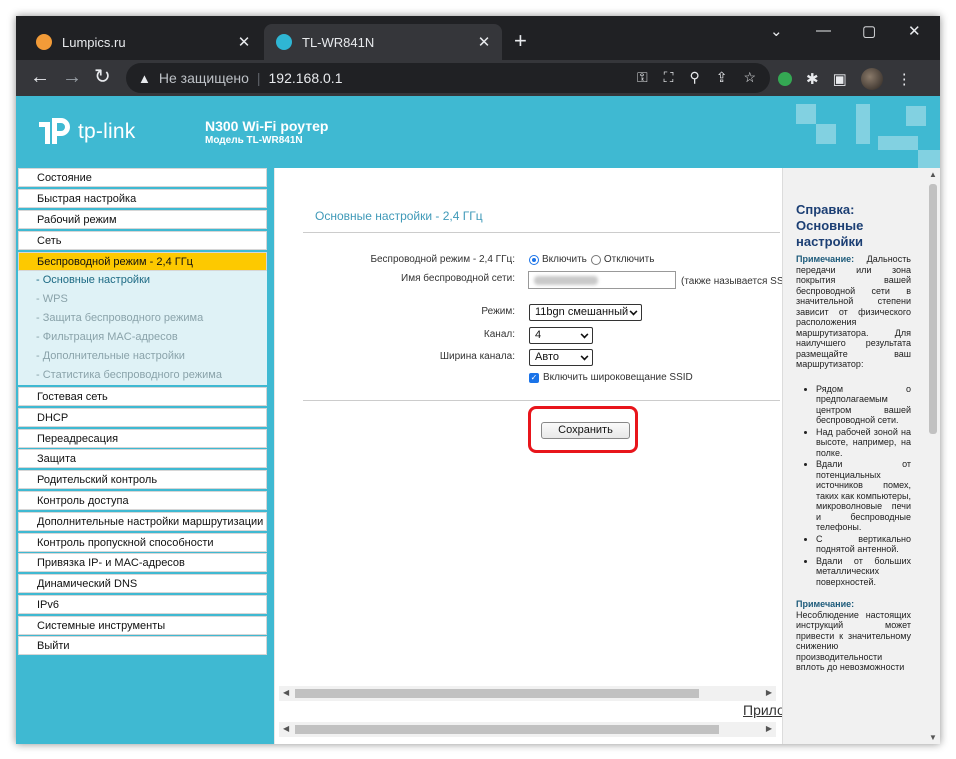 This screenshot has width=956, height=759. Describe the element at coordinates (499, 334) in the screenshot. I see `channel-label: Канал:` at that location.